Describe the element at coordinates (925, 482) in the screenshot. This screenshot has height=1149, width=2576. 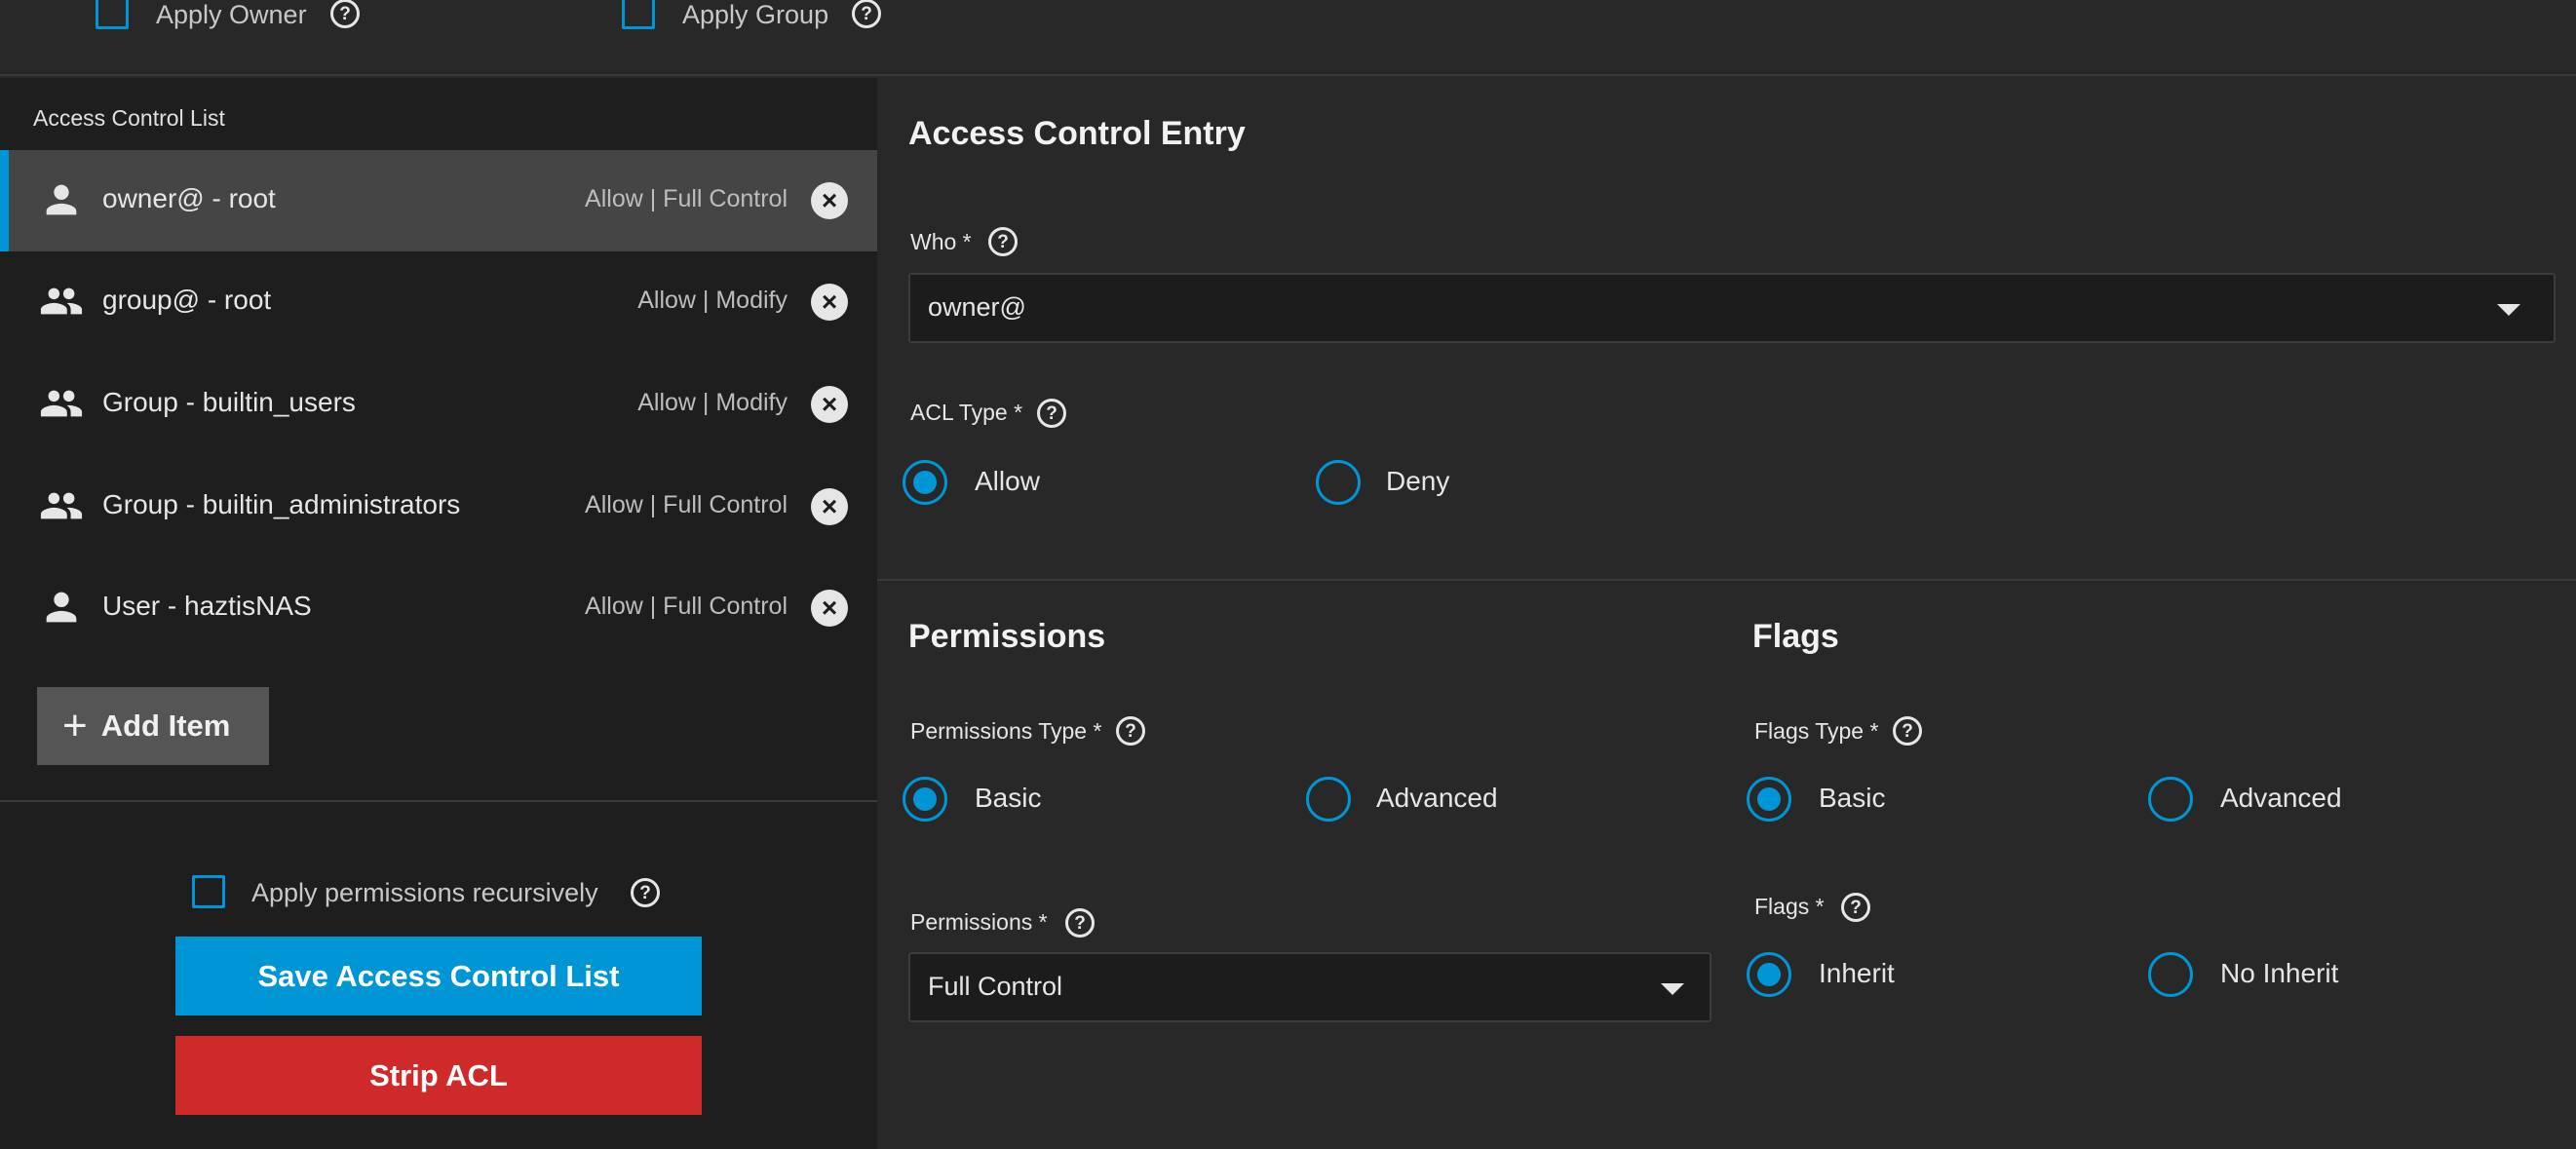
I see `allow-radio` at that location.